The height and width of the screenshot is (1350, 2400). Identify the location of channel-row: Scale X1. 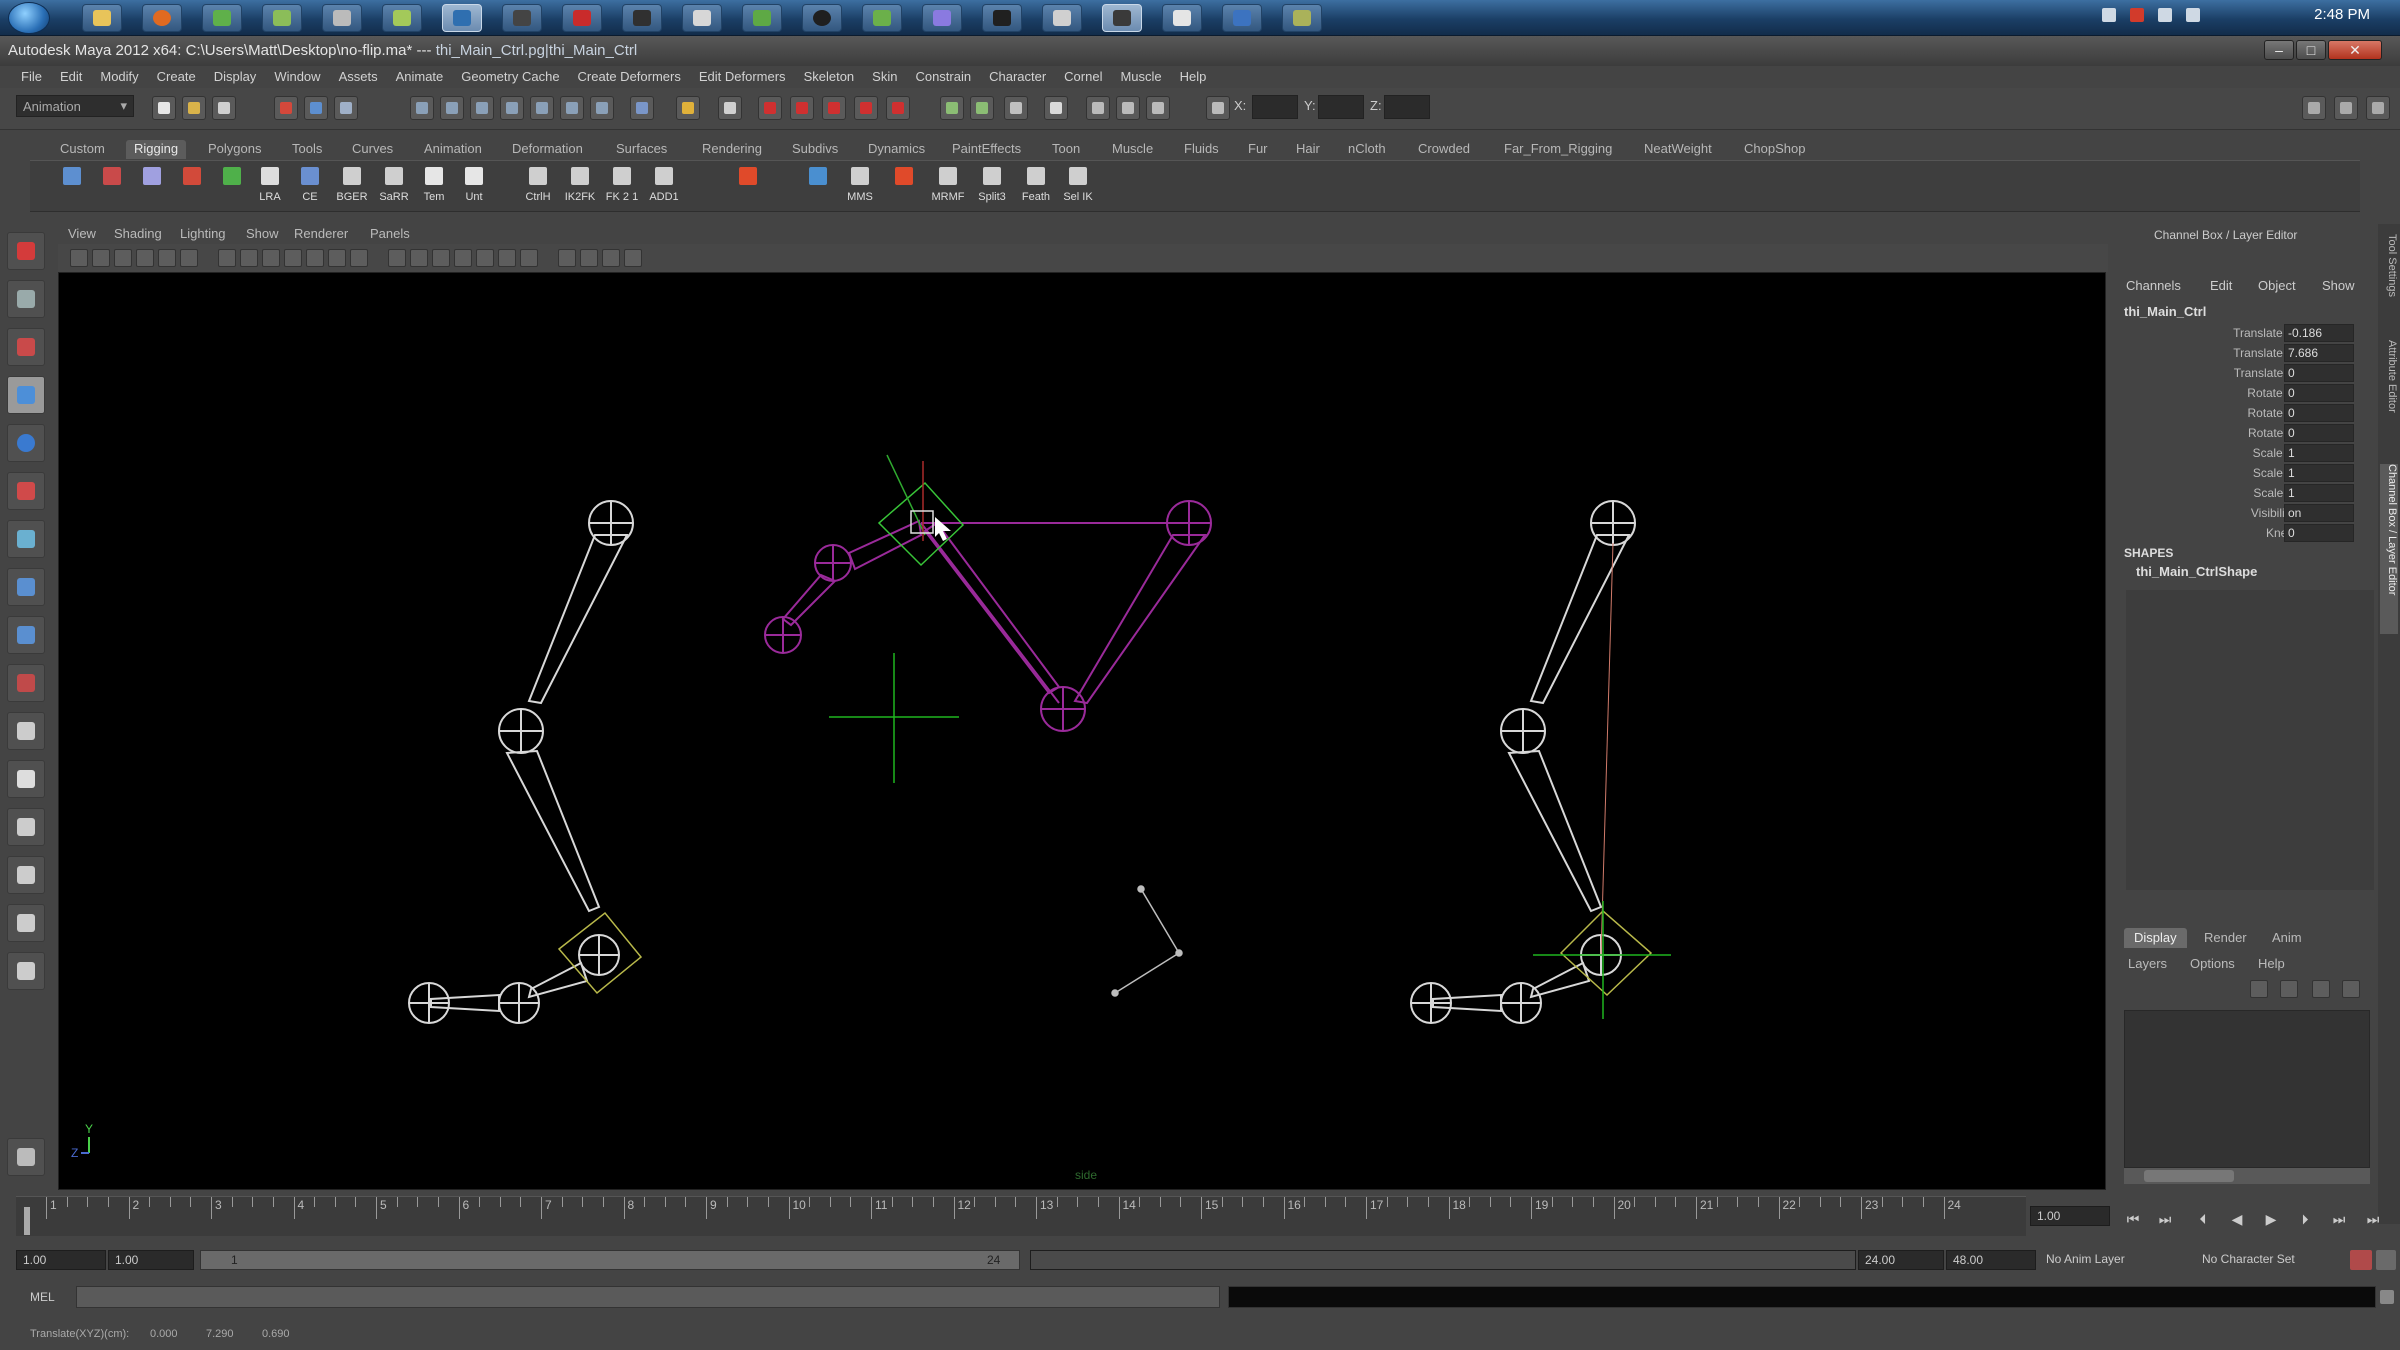
(2242, 453).